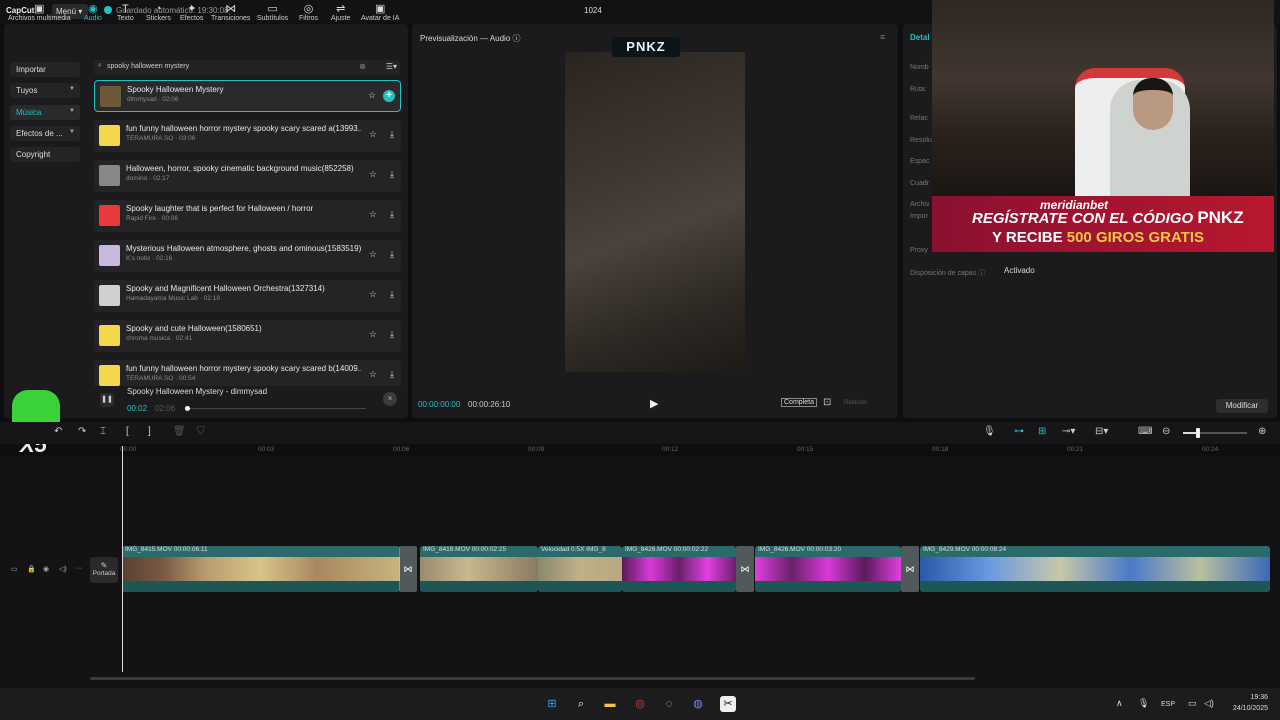 This screenshot has height=720, width=1280. Describe the element at coordinates (104, 570) in the screenshot. I see `cover-button: ✎ Portada` at that location.